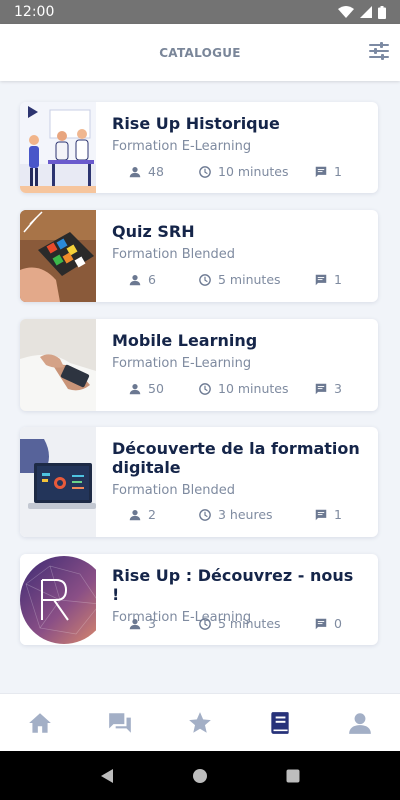 The image size is (400, 800). I want to click on wifi-icon, so click(346, 12).